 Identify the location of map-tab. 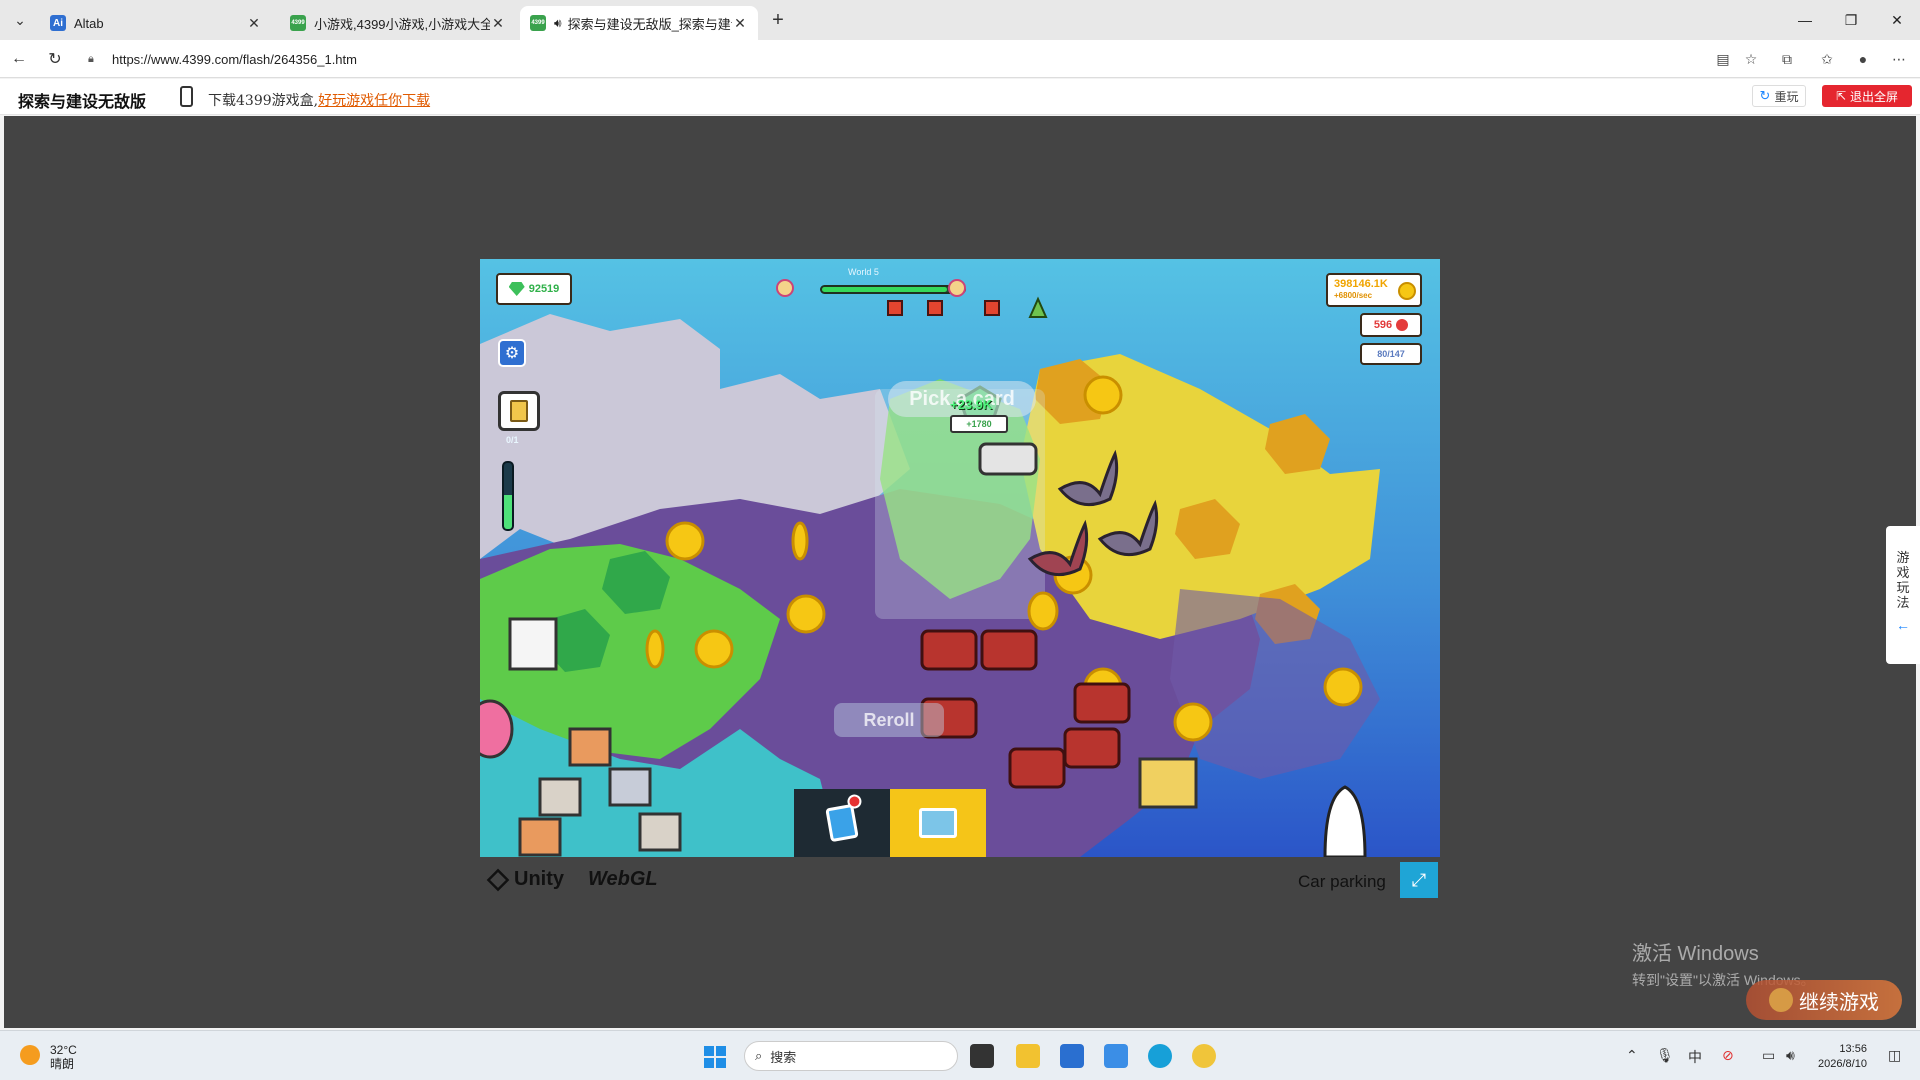
(938, 823).